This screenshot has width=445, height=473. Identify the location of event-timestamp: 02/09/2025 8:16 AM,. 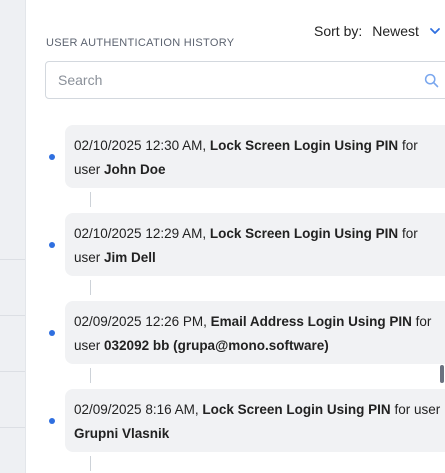
(136, 409).